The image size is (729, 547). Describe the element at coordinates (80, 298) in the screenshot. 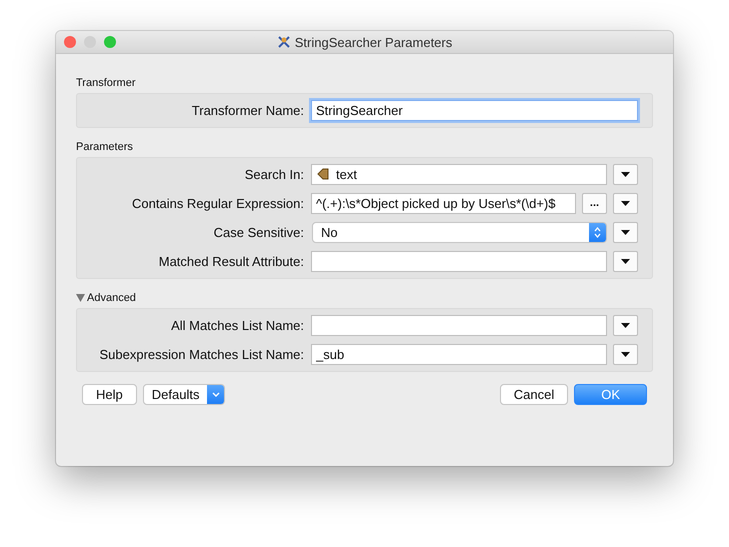

I see `disclosure-icon` at that location.